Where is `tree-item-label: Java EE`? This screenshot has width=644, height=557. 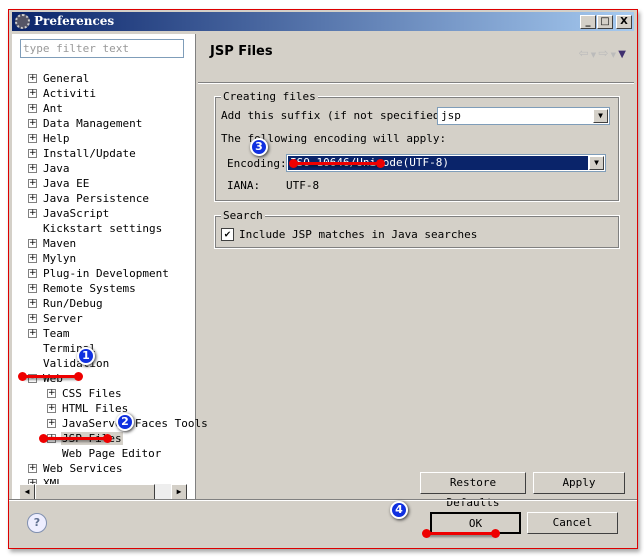
tree-item-label: Java EE is located at coordinates (66, 183).